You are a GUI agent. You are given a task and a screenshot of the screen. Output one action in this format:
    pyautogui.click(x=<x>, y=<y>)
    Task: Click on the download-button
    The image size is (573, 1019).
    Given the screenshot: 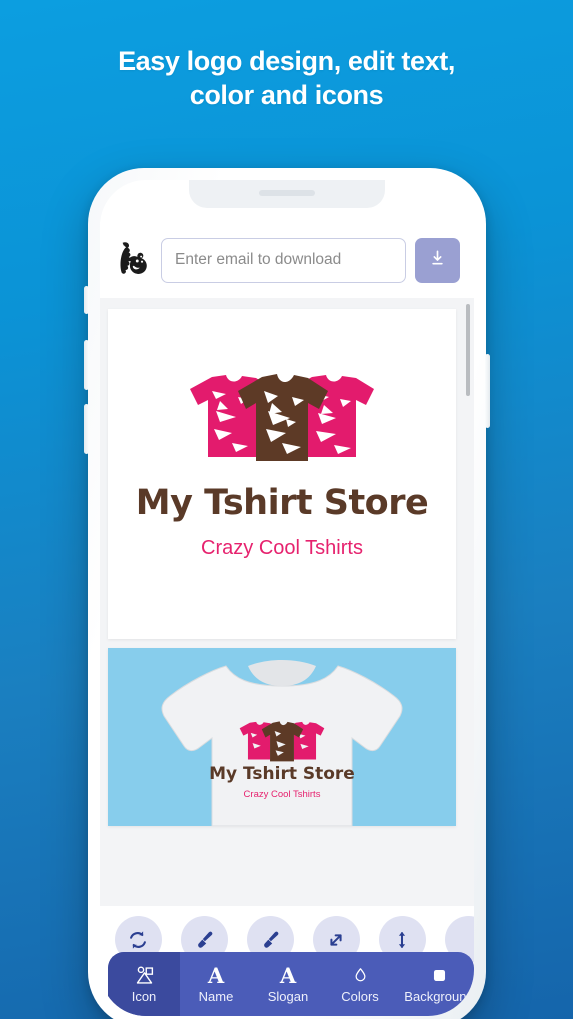 What is the action you would take?
    pyautogui.click(x=437, y=260)
    